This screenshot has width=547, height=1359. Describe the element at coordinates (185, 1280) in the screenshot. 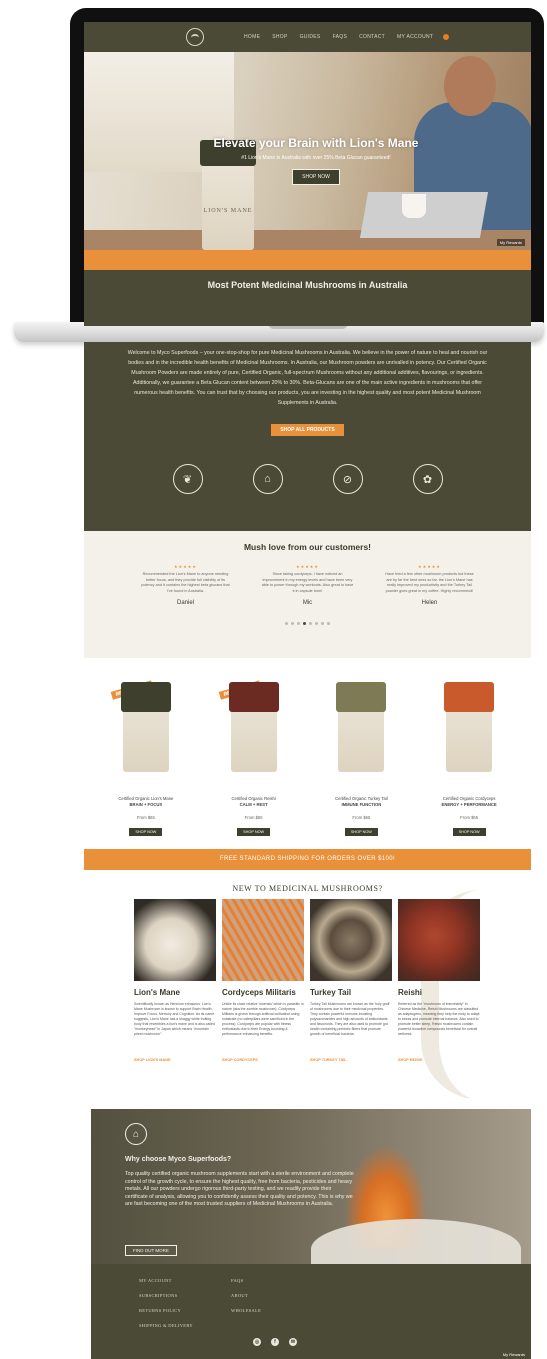

I see `footer-link-my-account: MY ACCOUNT` at that location.